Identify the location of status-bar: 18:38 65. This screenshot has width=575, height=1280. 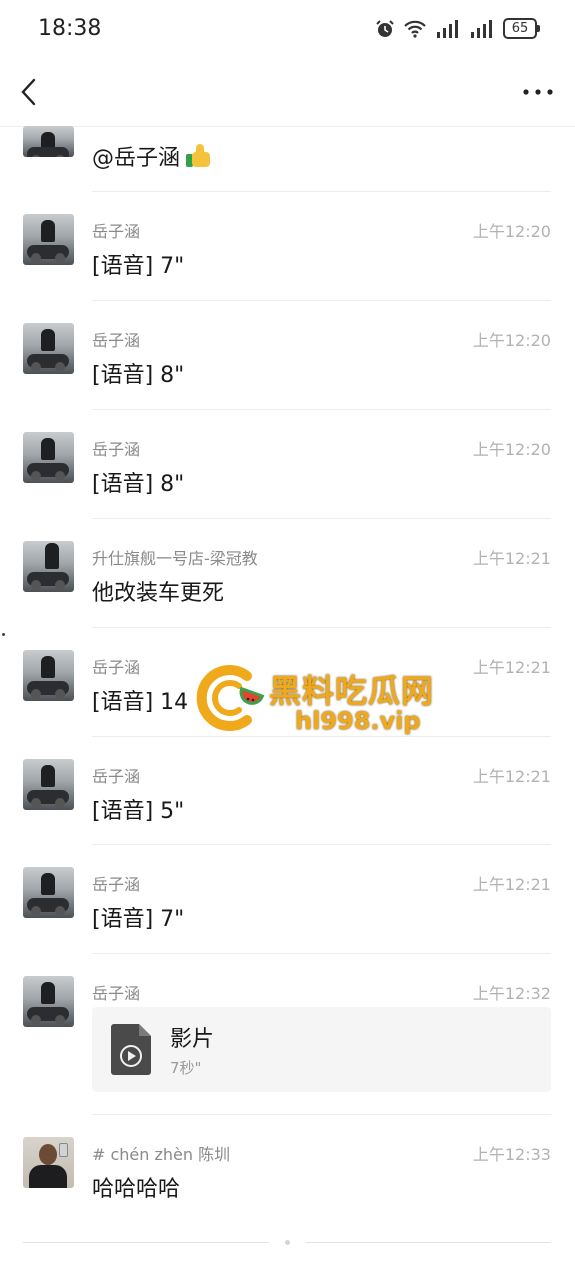
(287, 30).